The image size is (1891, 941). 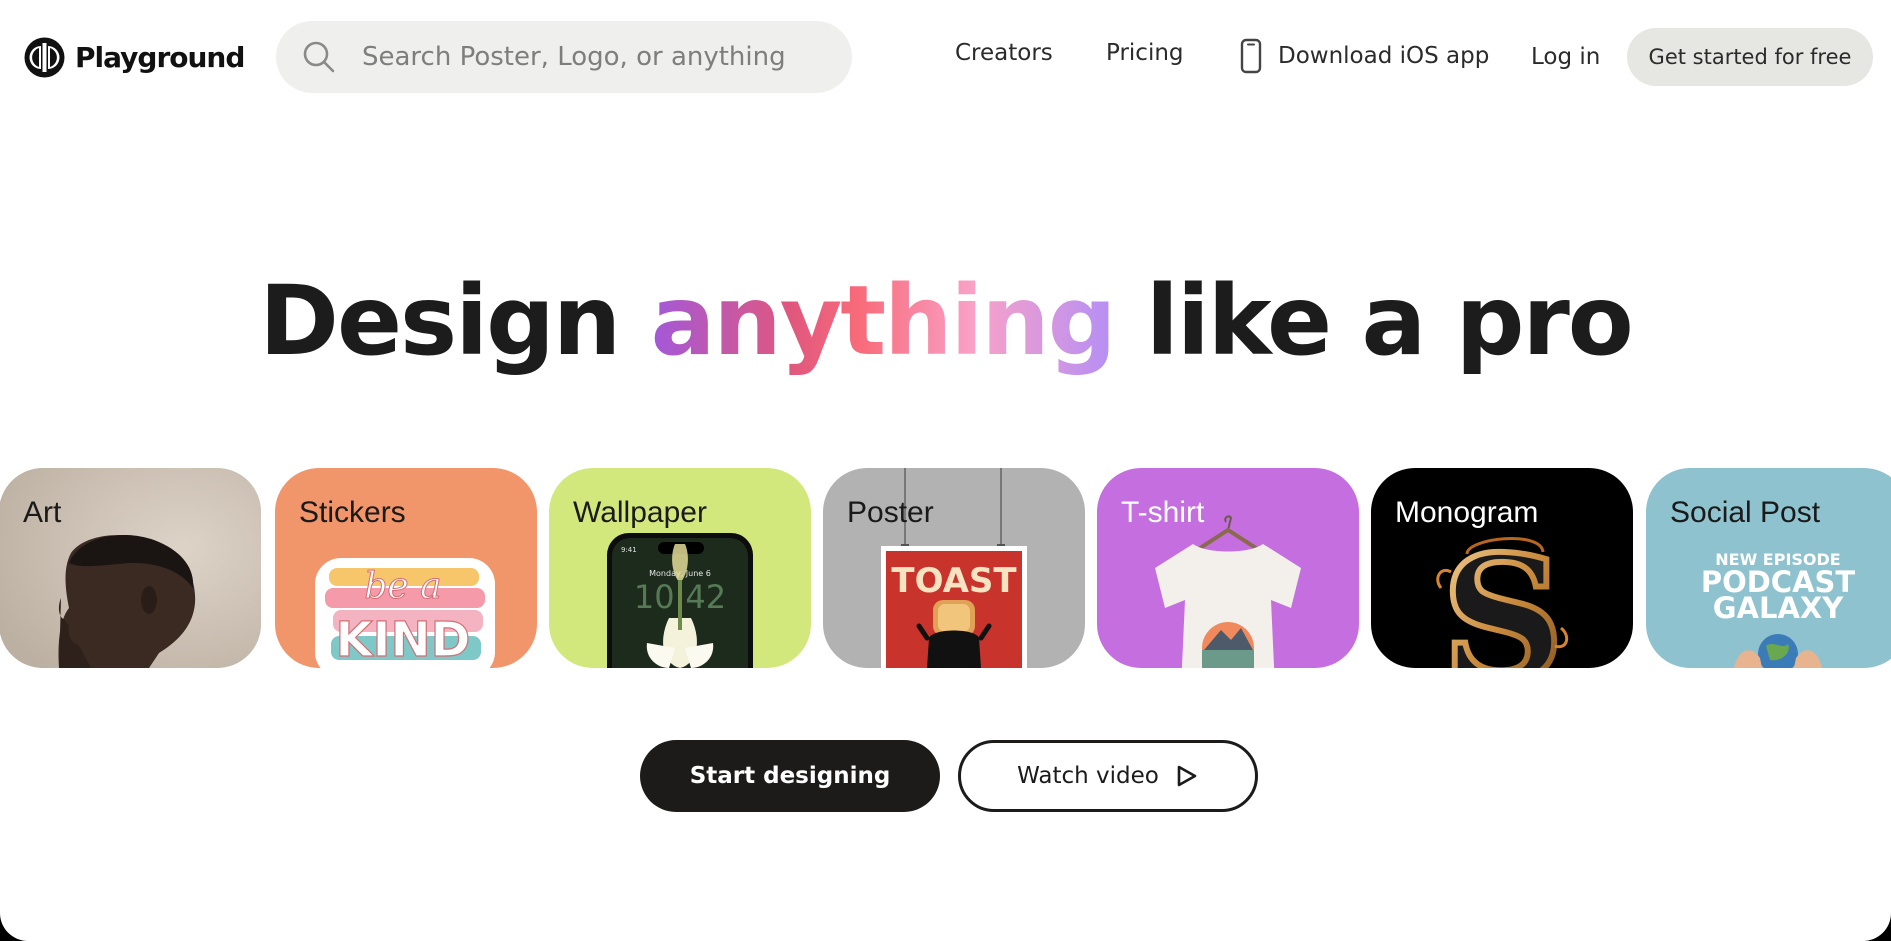 I want to click on category-card-tshirt: T-shirt, so click(x=1228, y=568).